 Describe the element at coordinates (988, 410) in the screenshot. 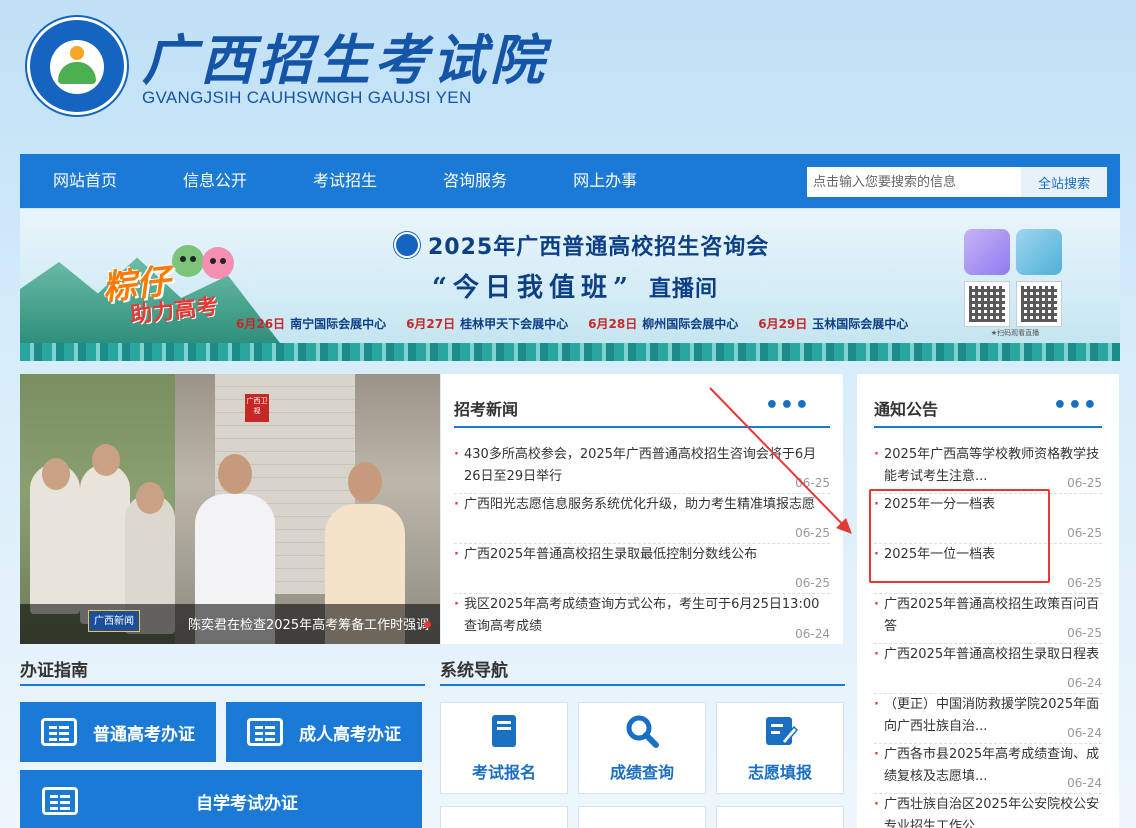

I see `notice-panel-header: 通知公告 •••` at that location.